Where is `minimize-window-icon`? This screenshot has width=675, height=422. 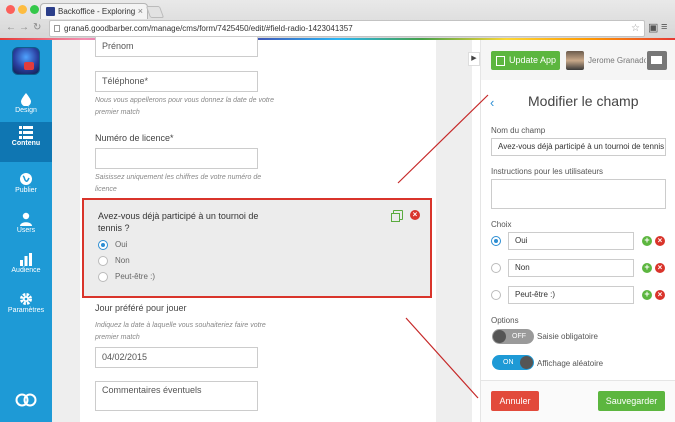
minimize-window-icon is located at coordinates (22, 9).